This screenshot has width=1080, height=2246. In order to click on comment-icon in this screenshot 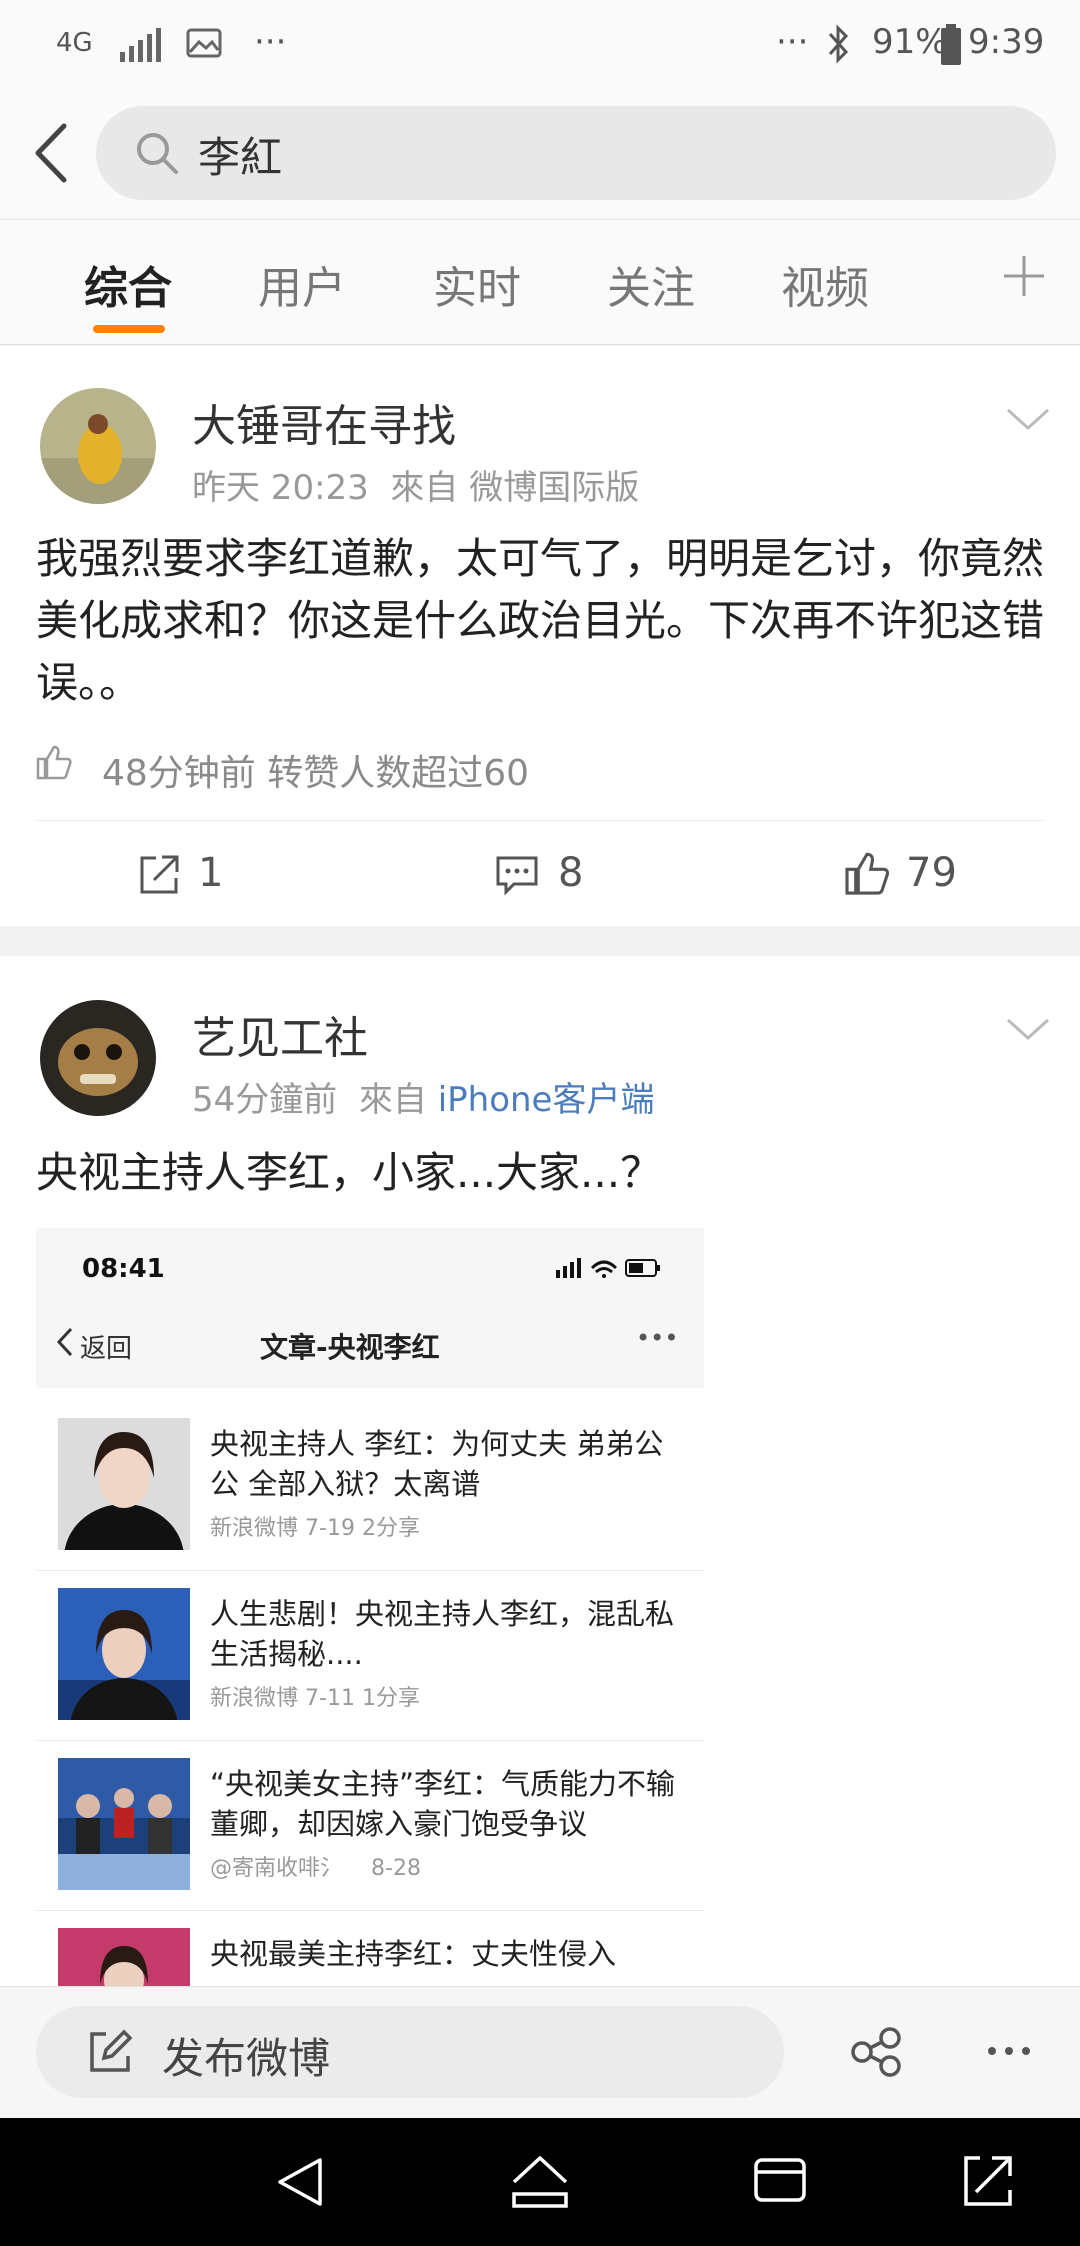, I will do `click(517, 876)`.